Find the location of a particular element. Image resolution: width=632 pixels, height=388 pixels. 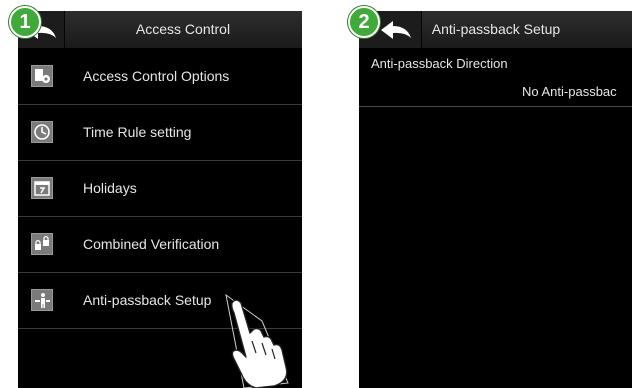

menu-item-label: Holidays is located at coordinates (110, 188).